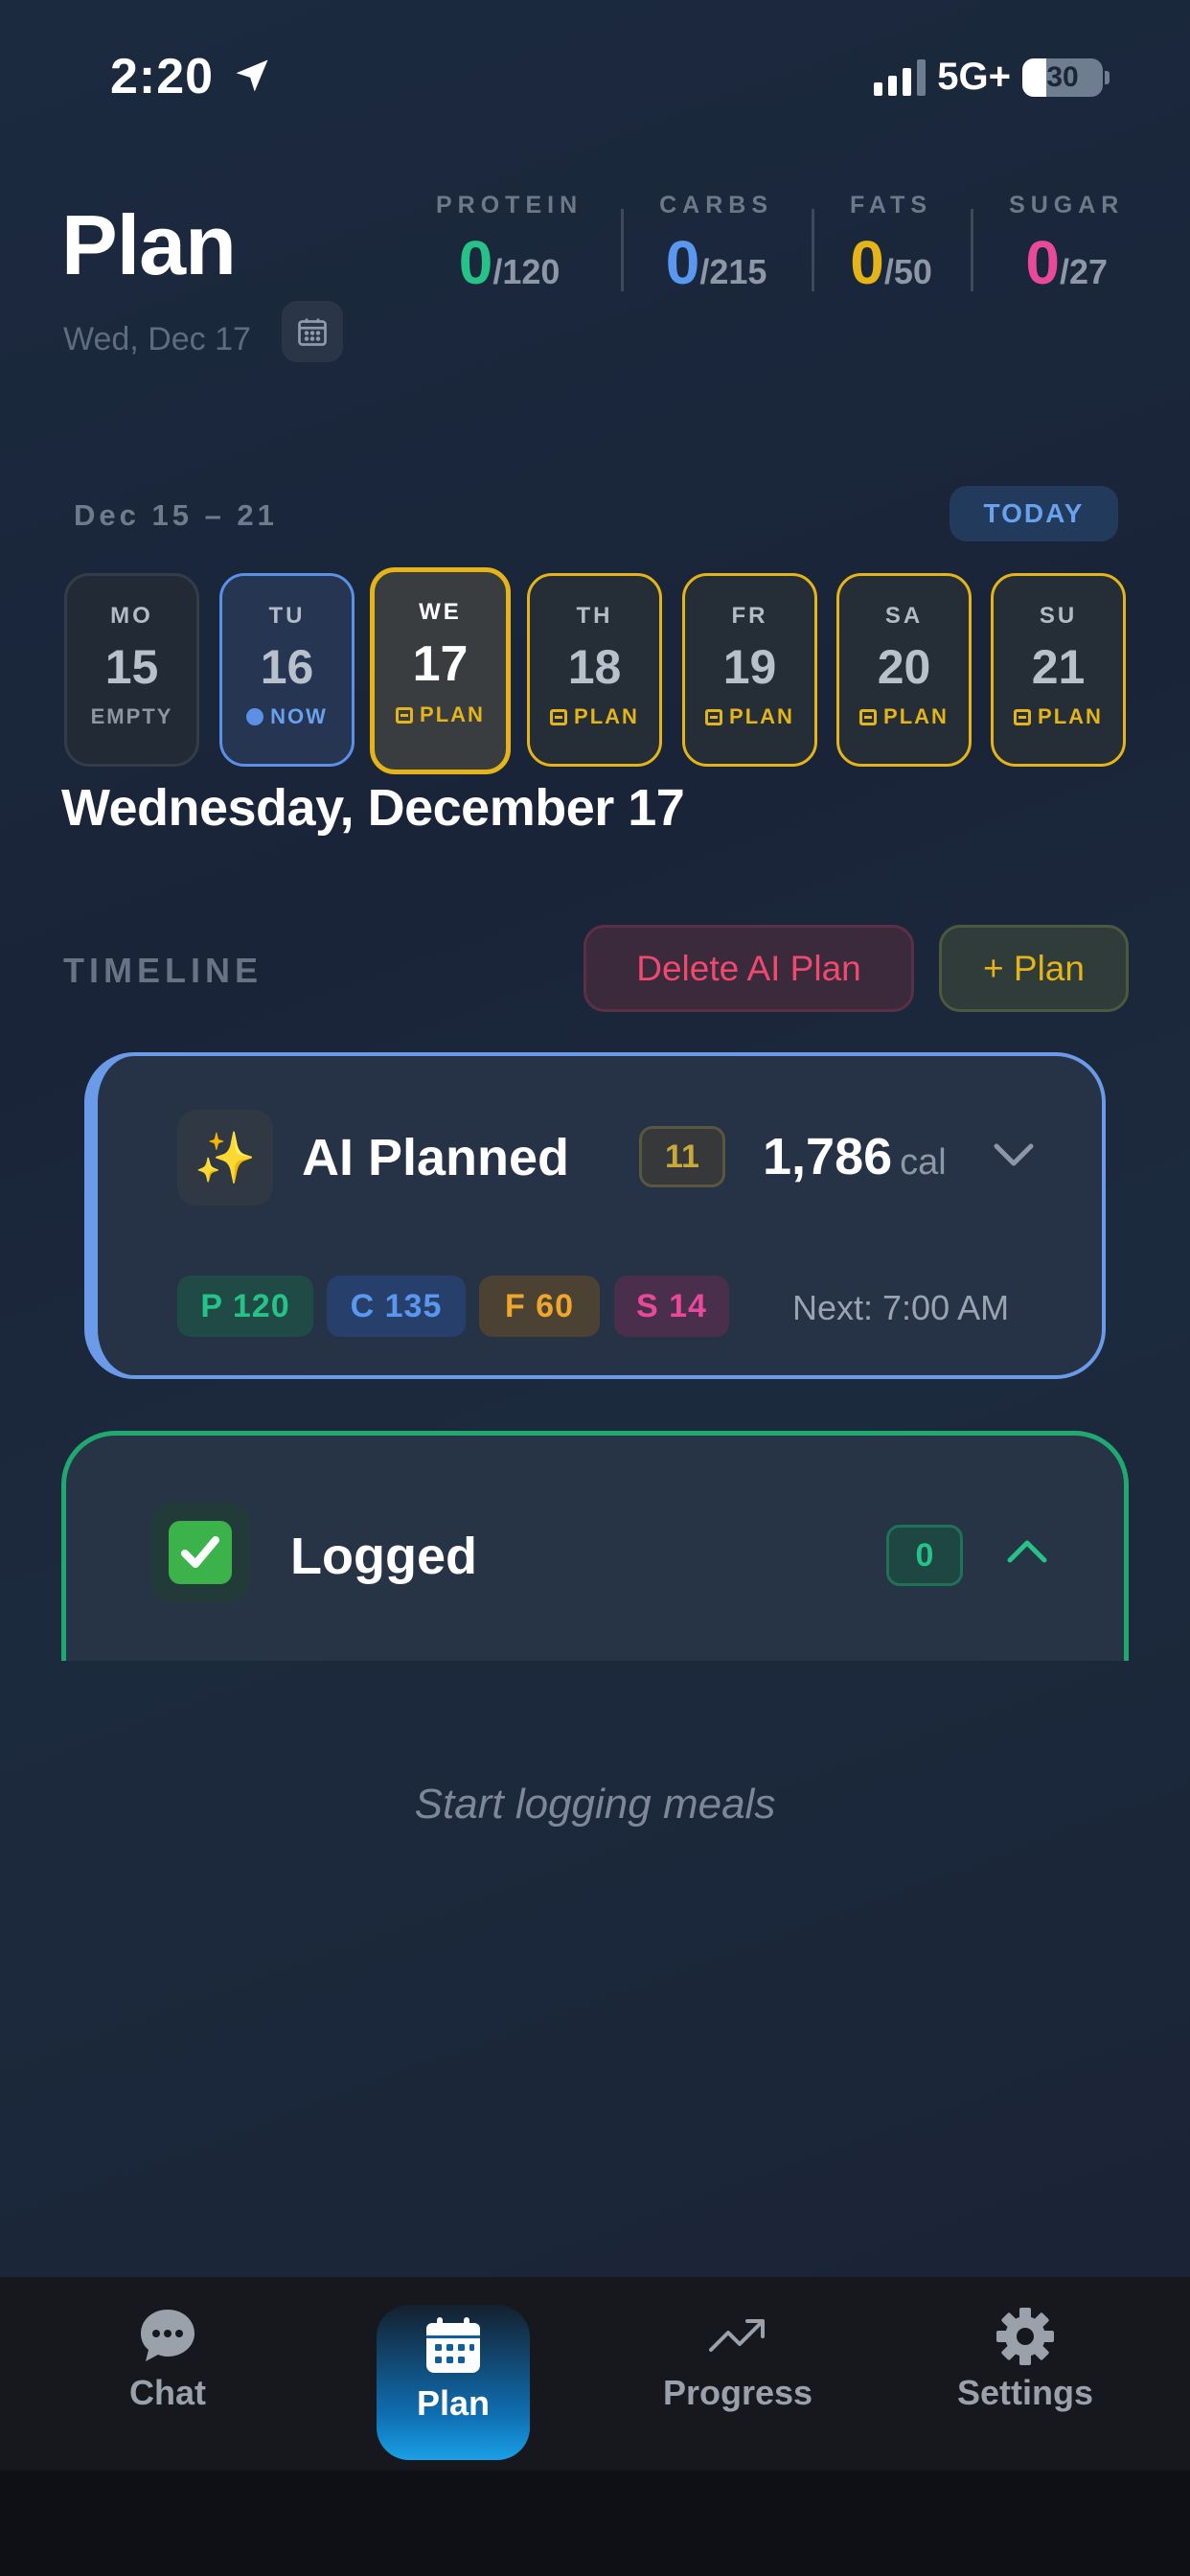  What do you see at coordinates (738, 2359) in the screenshot?
I see `tab-progress: Progress` at bounding box center [738, 2359].